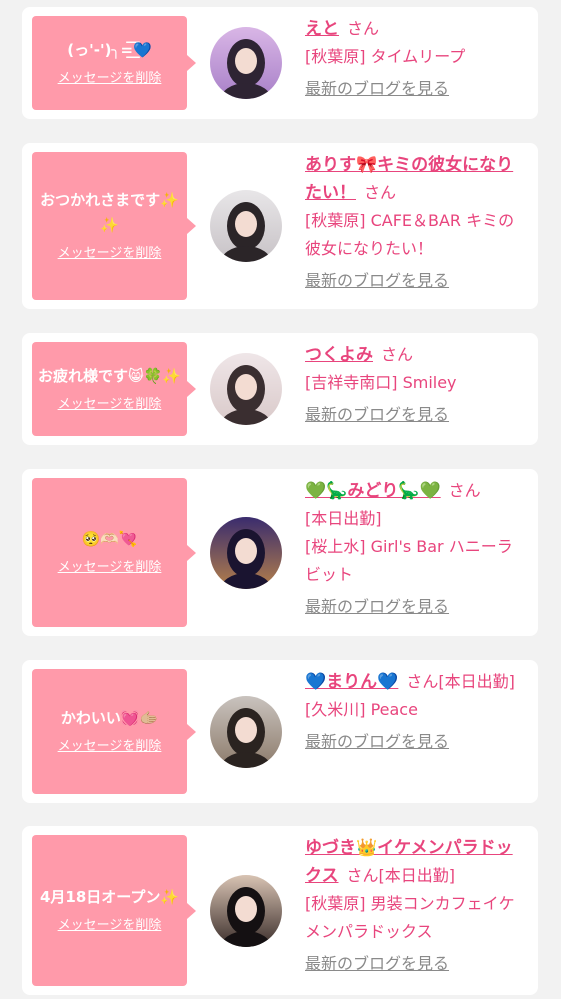 This screenshot has height=999, width=561. What do you see at coordinates (339, 355) in the screenshot?
I see `cast-name-link: つくよみ` at bounding box center [339, 355].